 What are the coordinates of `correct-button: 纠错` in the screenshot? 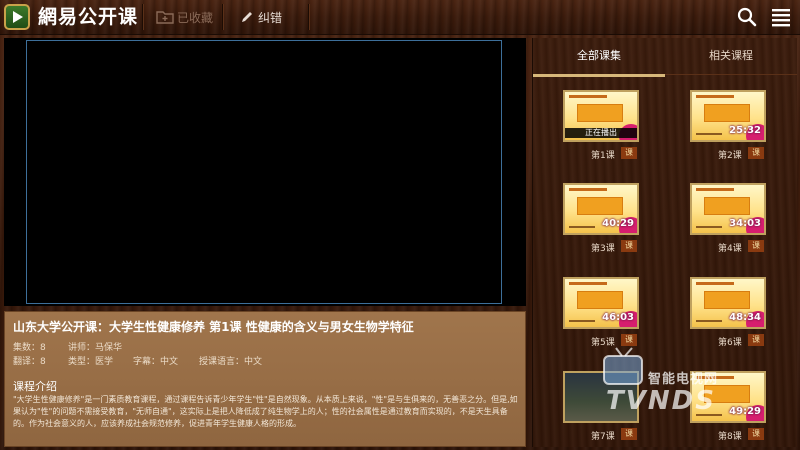 It's located at (261, 17).